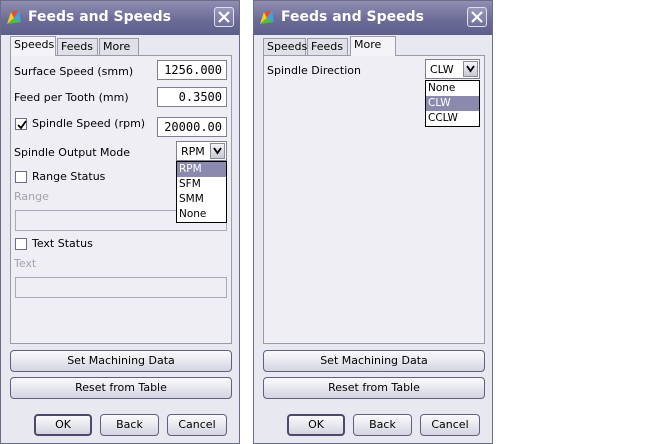  I want to click on text-status-label: Text Status, so click(62, 243).